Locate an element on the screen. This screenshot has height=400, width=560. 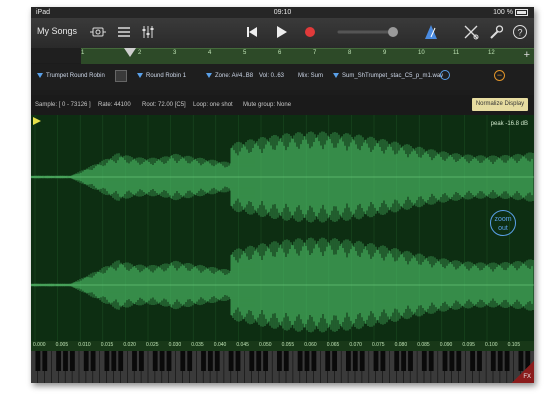
instrument-selector: Trumpet Round Robin is located at coordinates (71, 76).